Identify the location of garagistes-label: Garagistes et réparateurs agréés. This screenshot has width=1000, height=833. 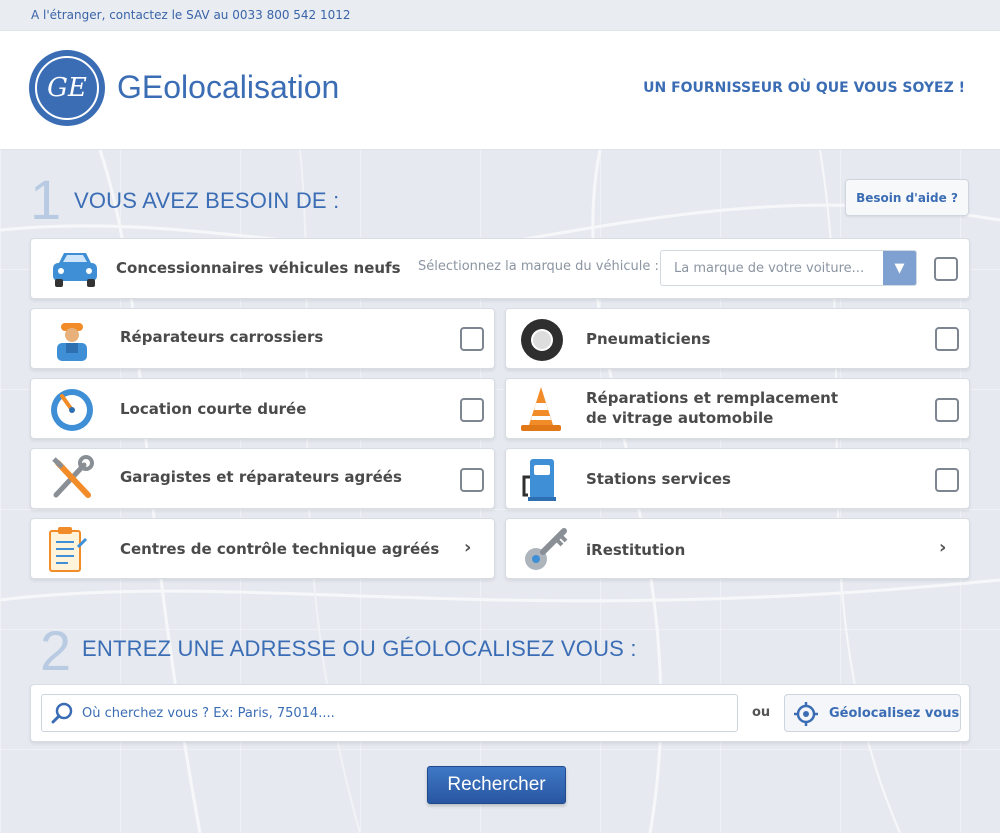
(261, 477).